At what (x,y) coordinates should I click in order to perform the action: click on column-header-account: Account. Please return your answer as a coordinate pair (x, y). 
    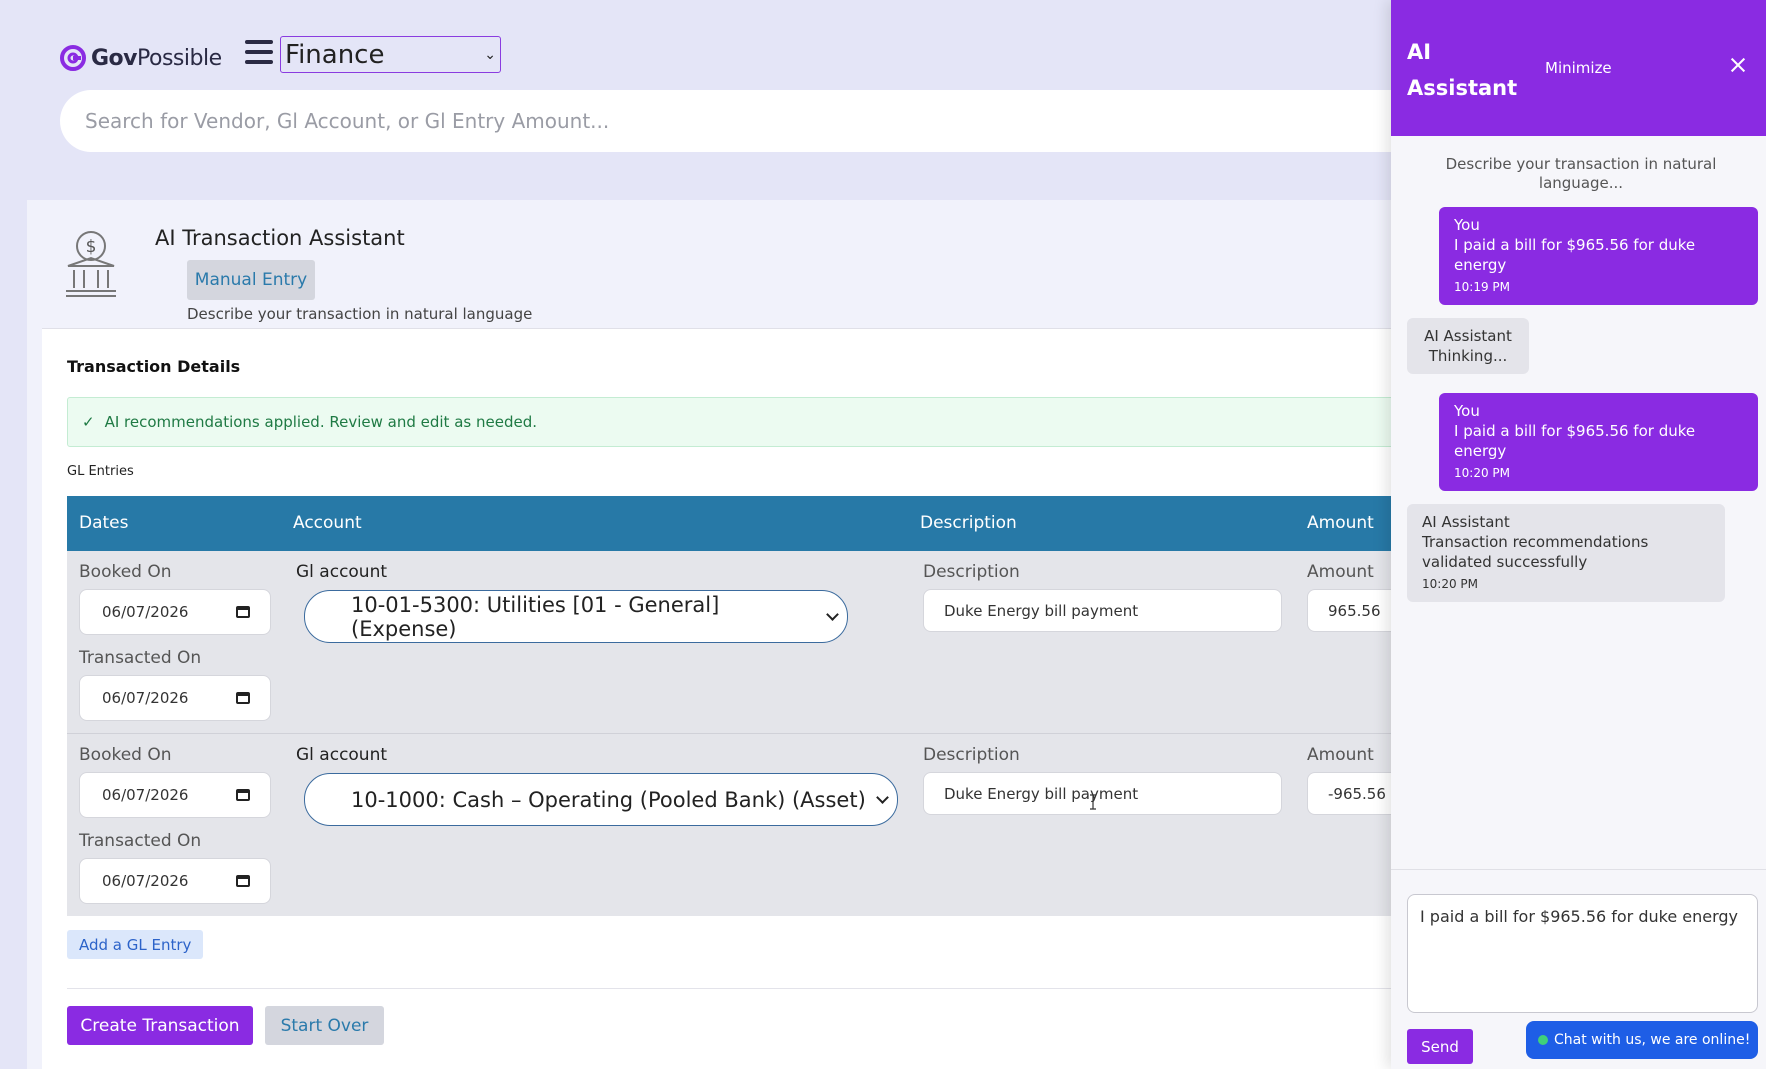
    Looking at the image, I should click on (327, 523).